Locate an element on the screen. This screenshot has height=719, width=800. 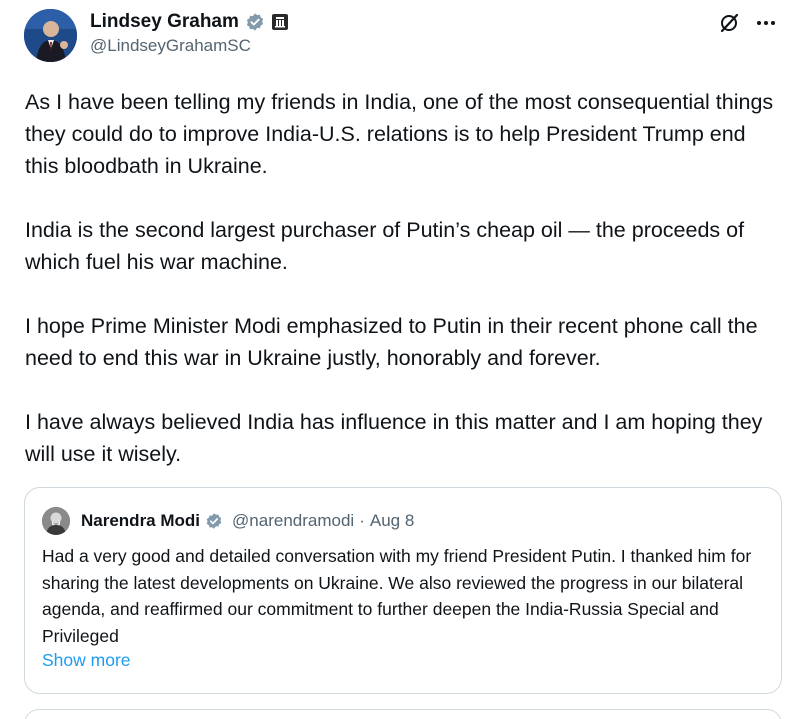
author-name-row: Lindsey Graham is located at coordinates (189, 22).